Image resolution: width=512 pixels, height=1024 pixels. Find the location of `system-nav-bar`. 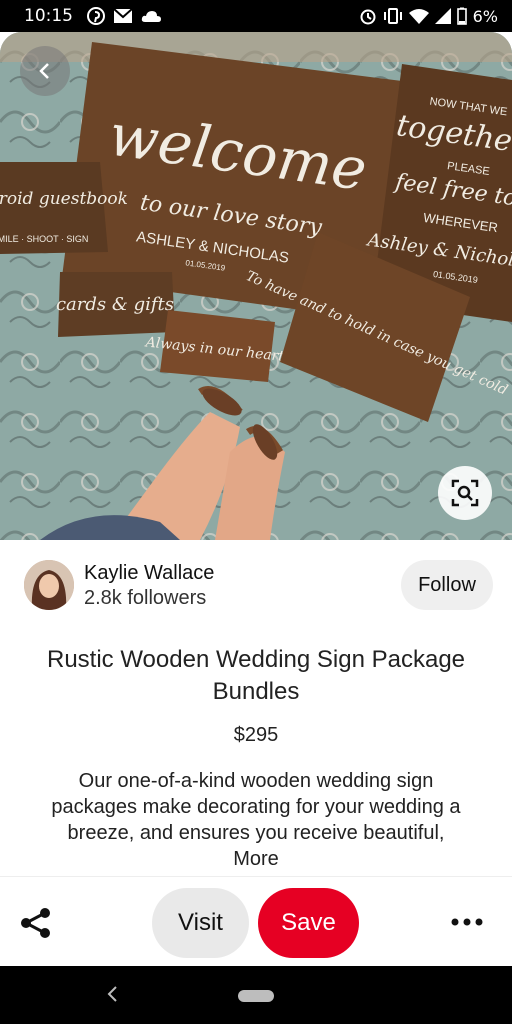

system-nav-bar is located at coordinates (256, 995).